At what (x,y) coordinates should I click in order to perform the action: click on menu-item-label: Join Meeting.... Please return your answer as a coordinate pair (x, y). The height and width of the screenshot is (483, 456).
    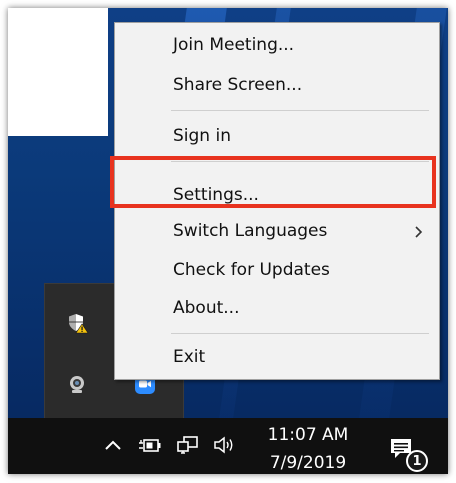
    Looking at the image, I should click on (234, 45).